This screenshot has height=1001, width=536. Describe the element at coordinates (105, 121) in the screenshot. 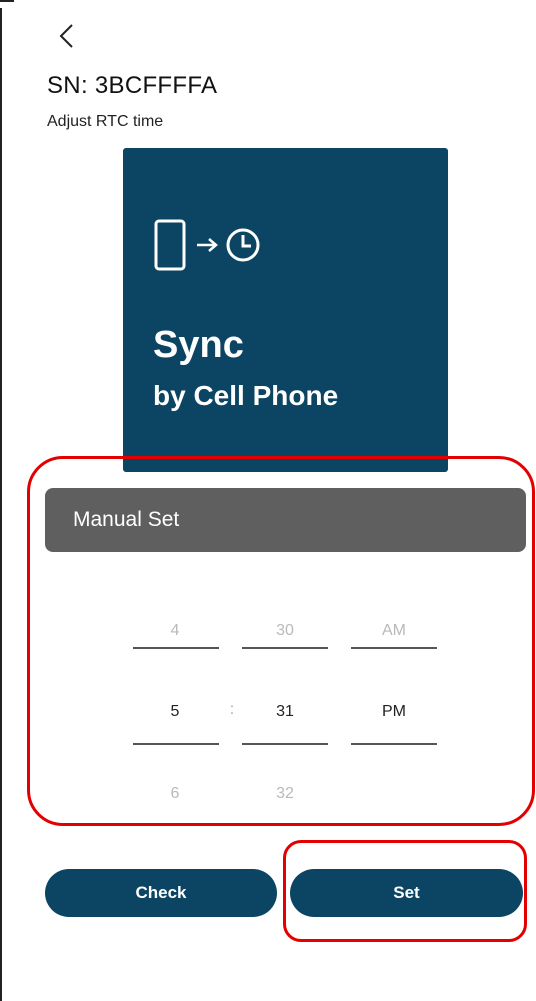

I see `page-subtitle: Adjust RTC time` at that location.